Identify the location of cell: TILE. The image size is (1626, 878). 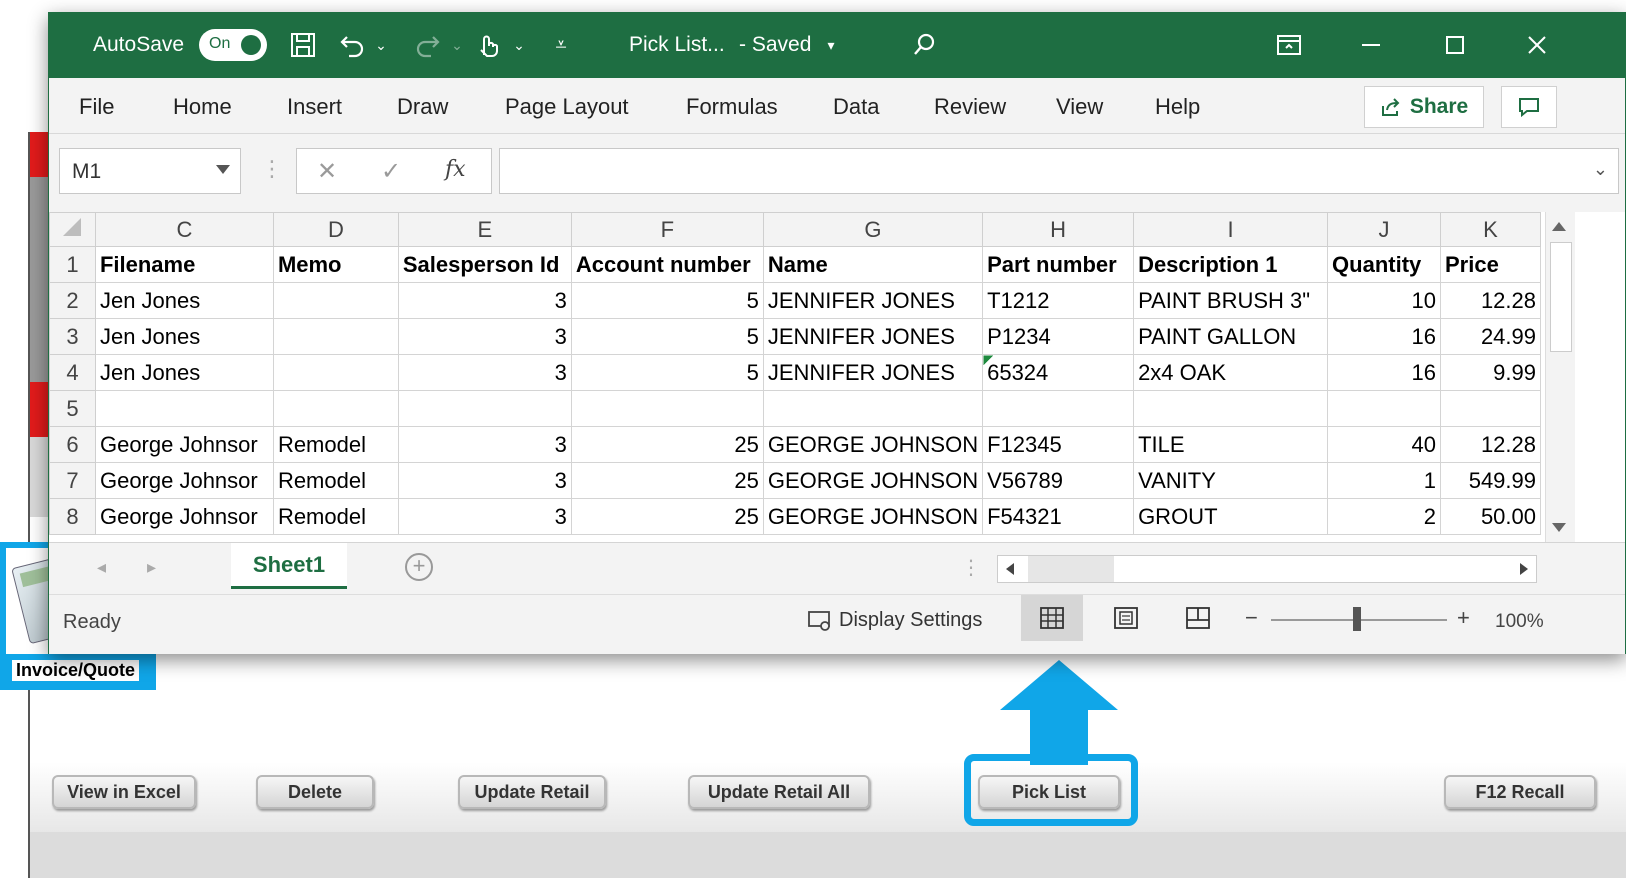
(1231, 444).